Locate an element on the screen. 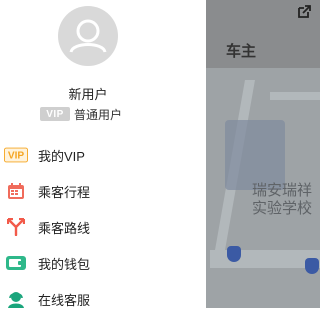 This screenshot has width=320, height=314. menu-item-passenger-routes: 乘客路线 is located at coordinates (103, 227).